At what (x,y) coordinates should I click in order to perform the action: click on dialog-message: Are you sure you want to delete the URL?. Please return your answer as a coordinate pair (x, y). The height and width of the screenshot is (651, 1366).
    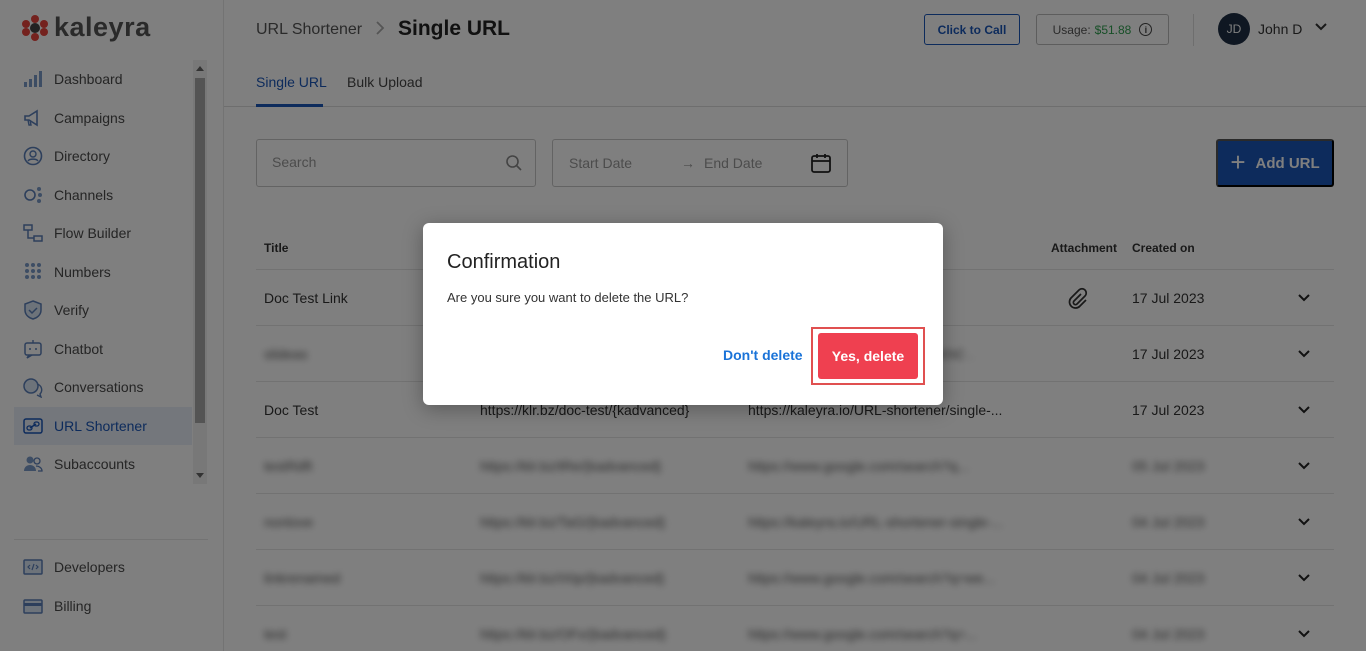
    Looking at the image, I should click on (568, 297).